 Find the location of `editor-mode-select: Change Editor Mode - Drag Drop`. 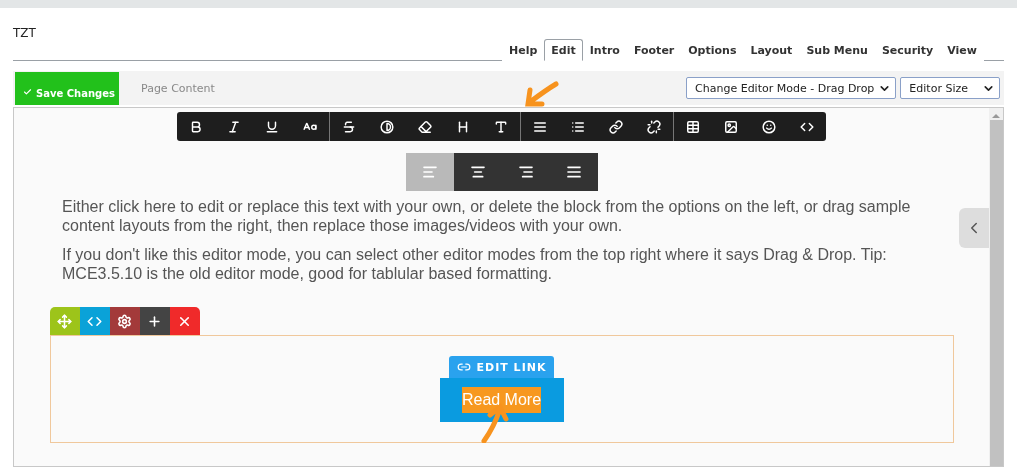

editor-mode-select: Change Editor Mode - Drag Drop is located at coordinates (791, 88).